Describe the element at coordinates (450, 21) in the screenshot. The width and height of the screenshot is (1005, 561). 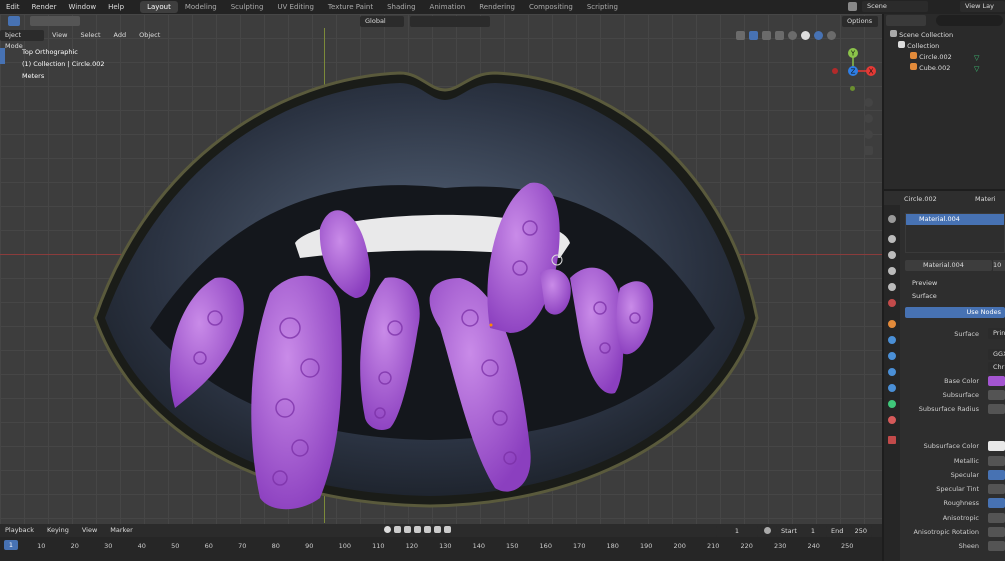
I see `snapping-controls` at that location.